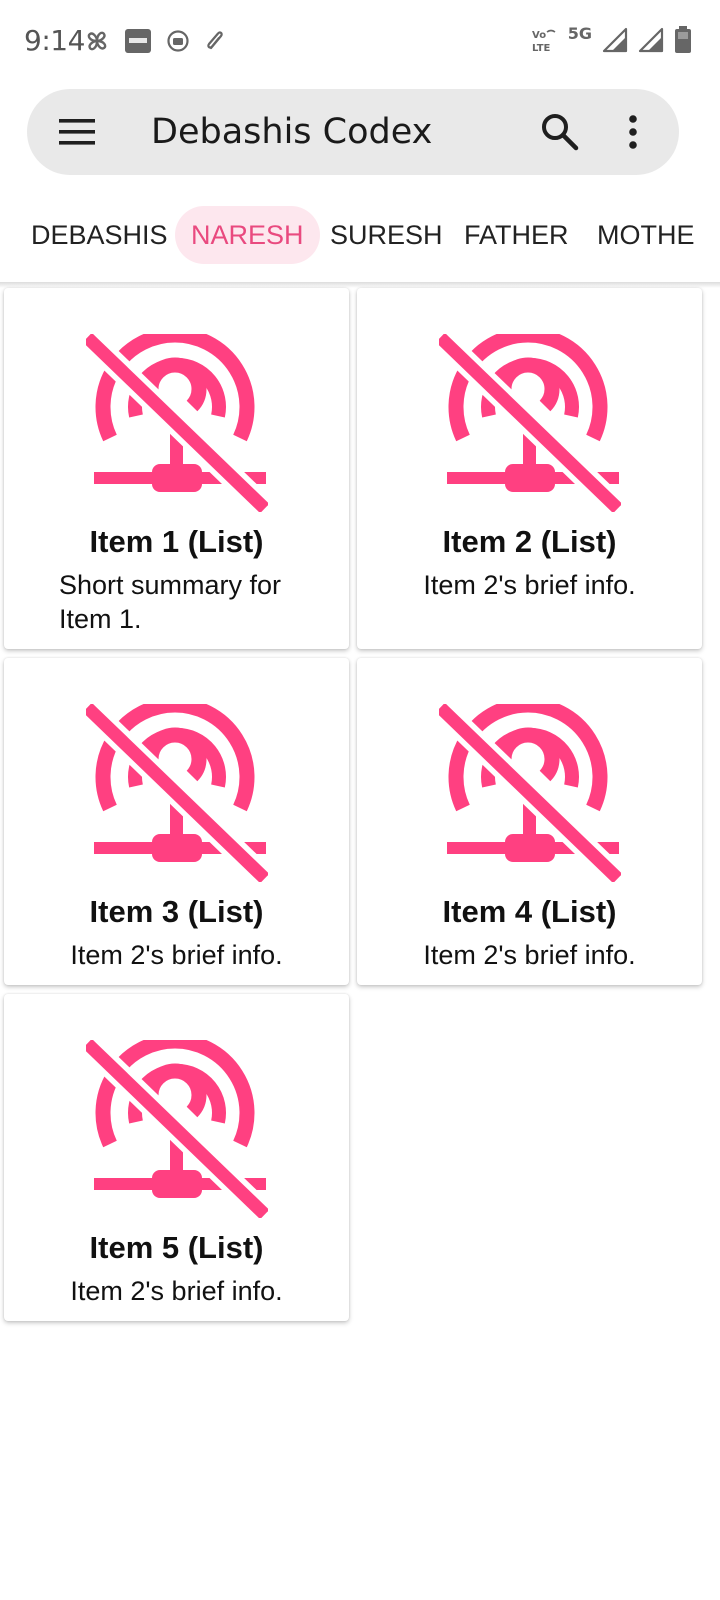 Image resolution: width=720 pixels, height=1600 pixels. What do you see at coordinates (156, 41) in the screenshot?
I see `notification-icons` at bounding box center [156, 41].